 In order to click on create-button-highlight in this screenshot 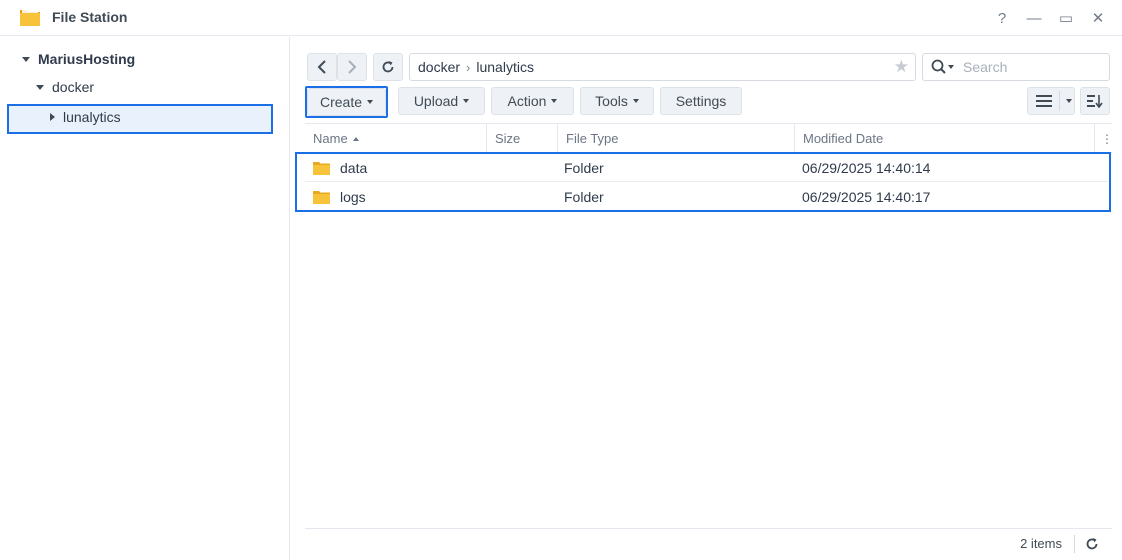, I will do `click(346, 102)`.